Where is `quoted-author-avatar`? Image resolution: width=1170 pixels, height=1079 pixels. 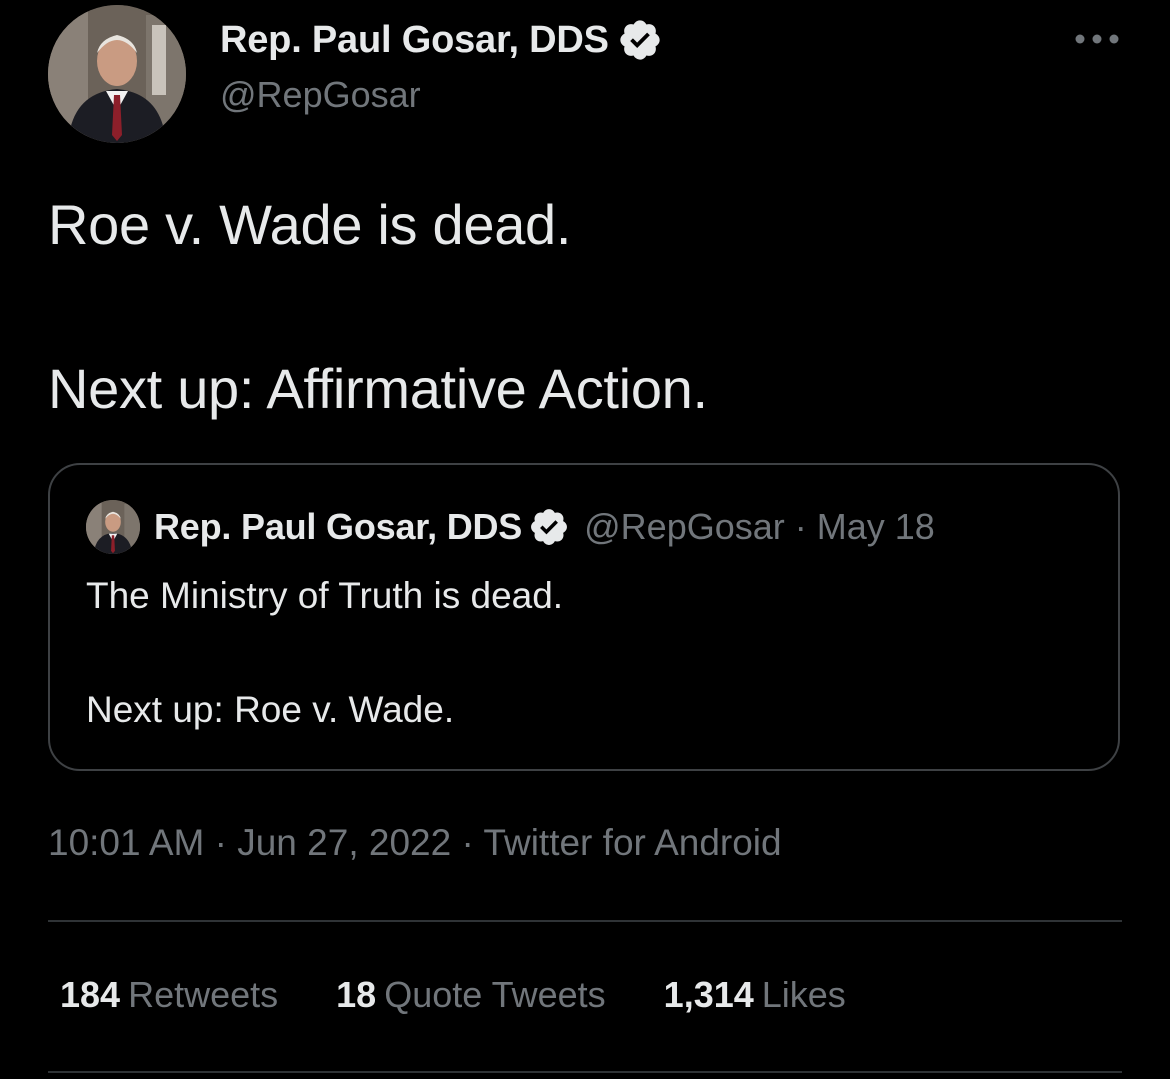 quoted-author-avatar is located at coordinates (113, 527).